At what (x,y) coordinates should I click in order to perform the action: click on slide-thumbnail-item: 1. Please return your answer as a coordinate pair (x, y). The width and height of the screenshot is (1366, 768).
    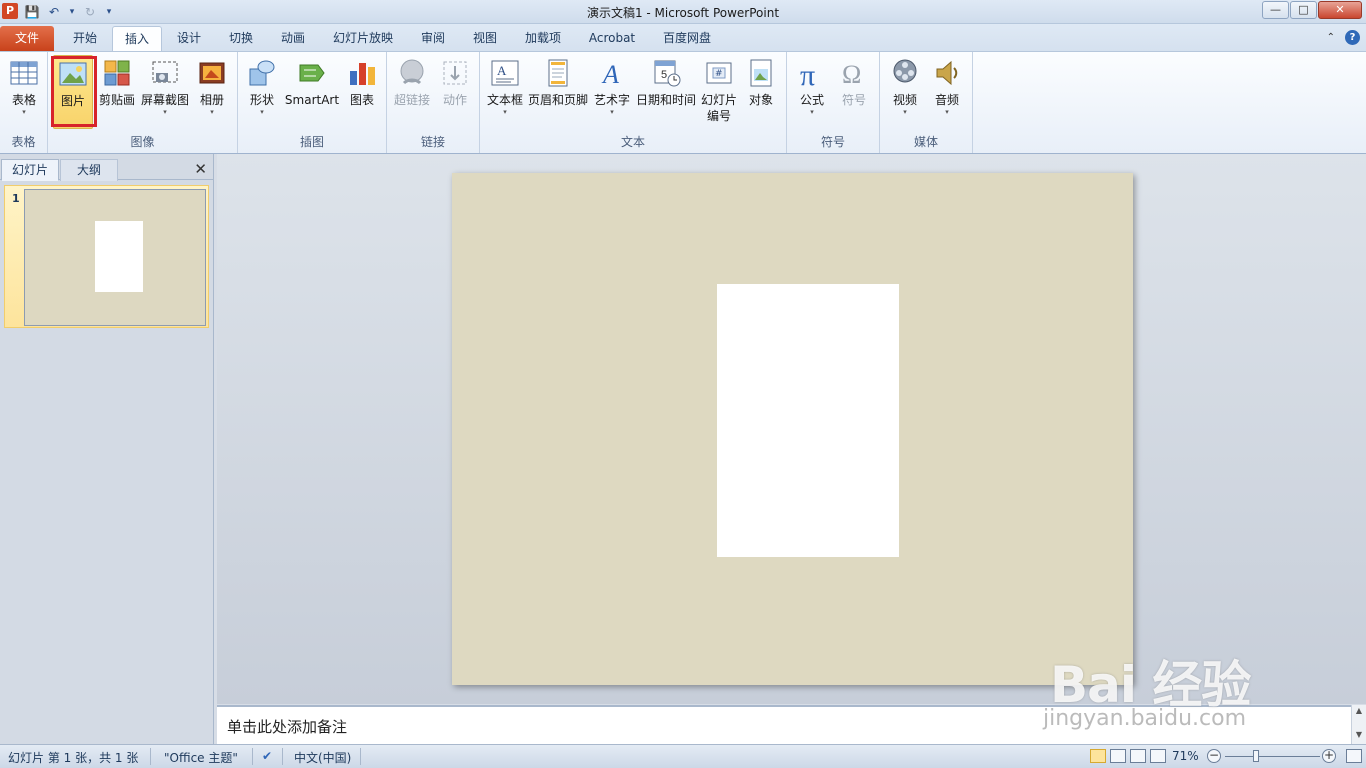
    Looking at the image, I should click on (106, 256).